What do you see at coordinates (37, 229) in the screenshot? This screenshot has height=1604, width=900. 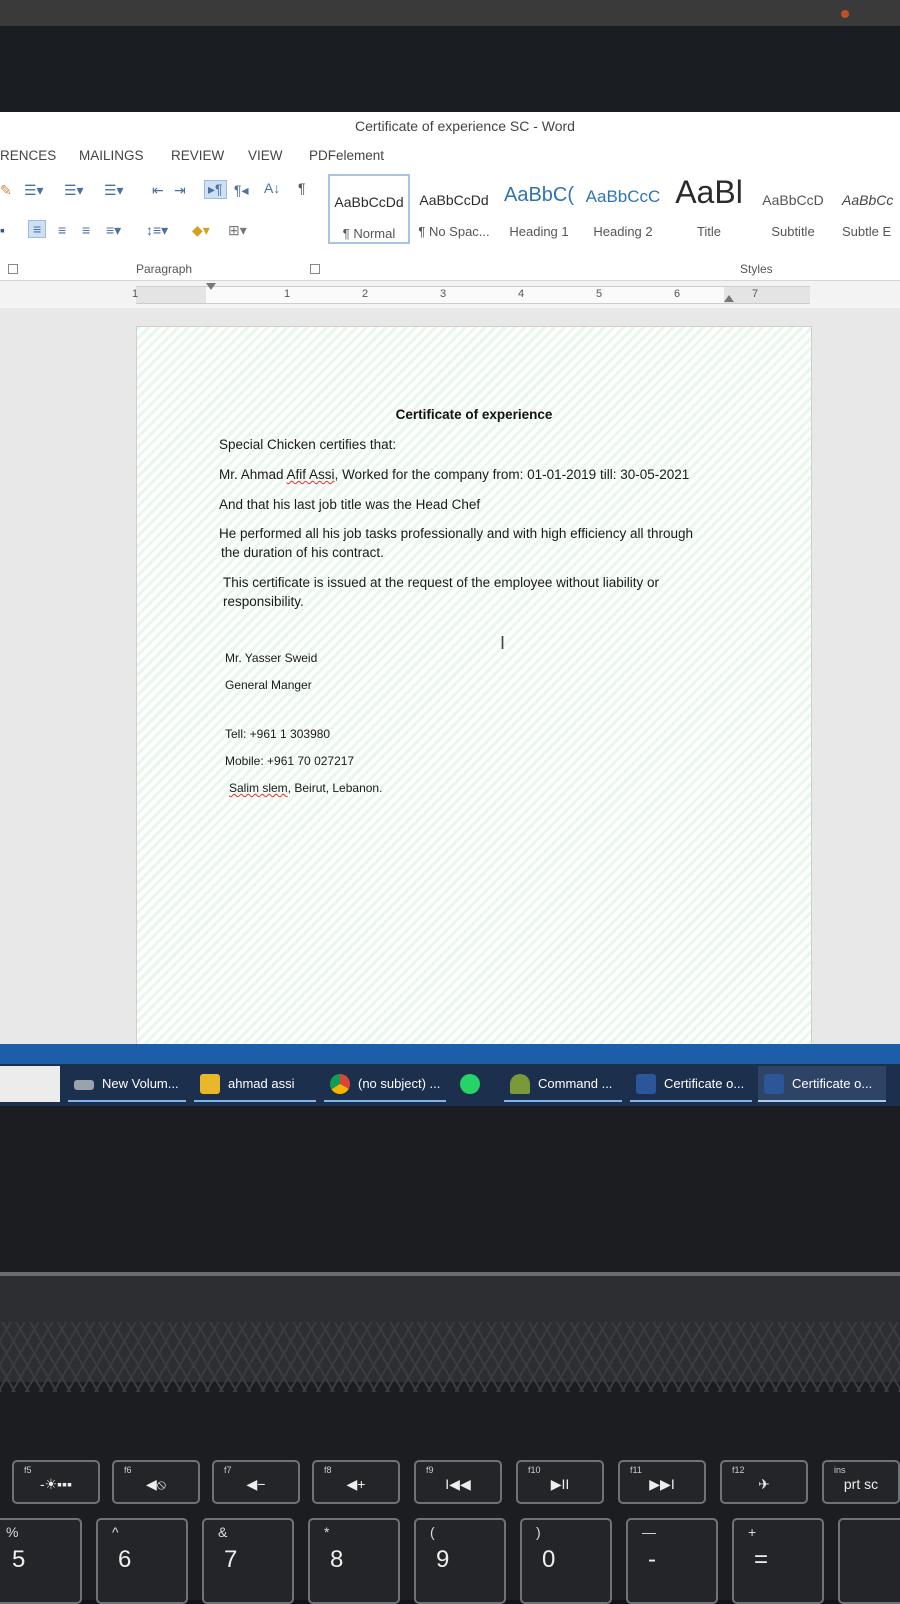 I see `align-left-icon: ≡` at bounding box center [37, 229].